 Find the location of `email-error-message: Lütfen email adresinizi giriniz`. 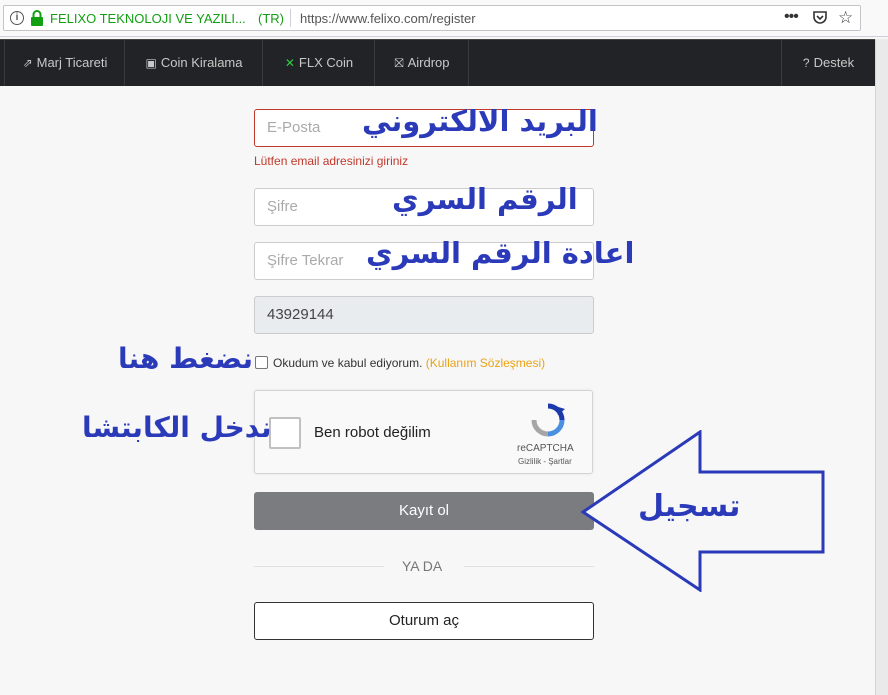

email-error-message: Lütfen email adresinizi giriniz is located at coordinates (331, 161).